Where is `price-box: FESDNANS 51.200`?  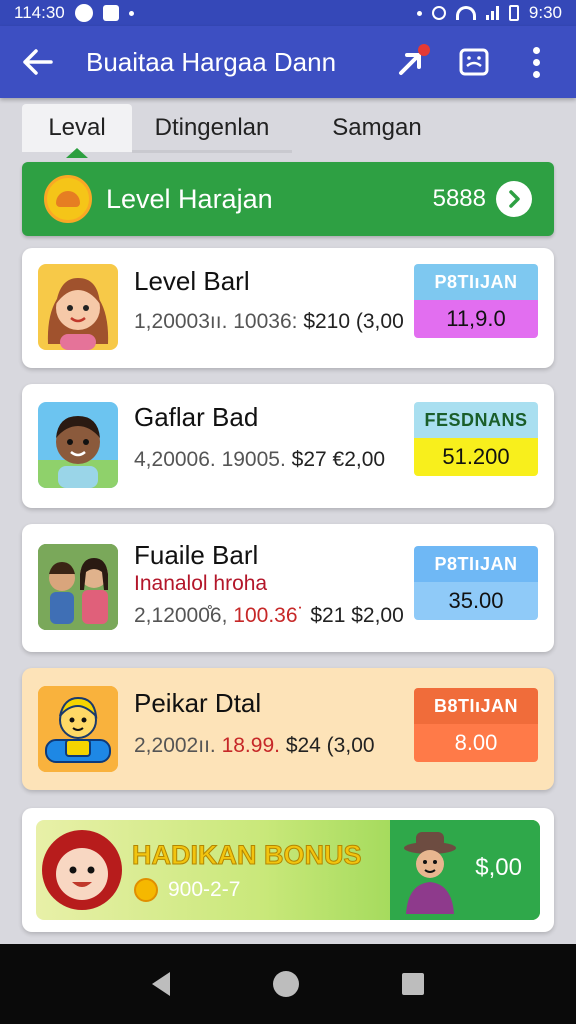
price-box: FESDNANS 51.200 is located at coordinates (476, 439).